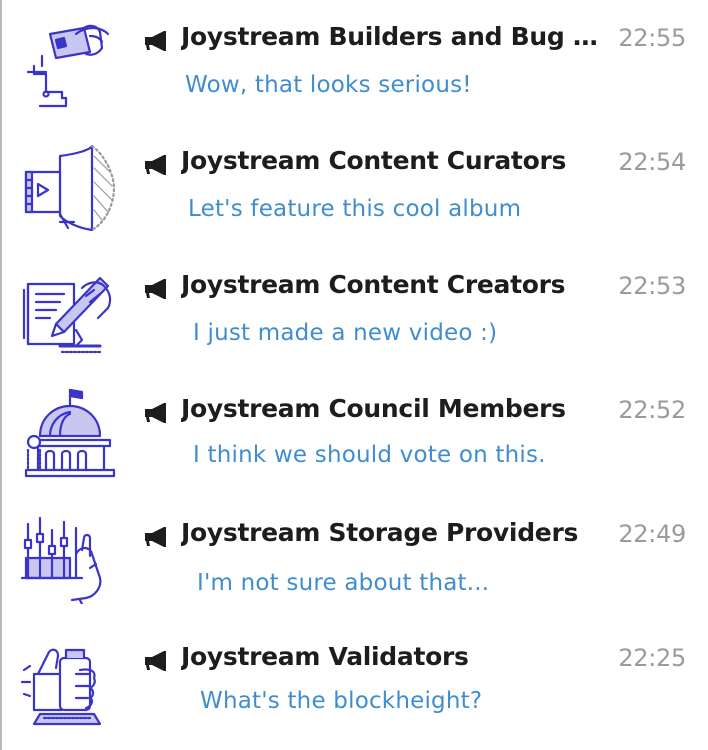 The height and width of the screenshot is (750, 708). What do you see at coordinates (68, 308) in the screenshot?
I see `creators-hand-pen-icon` at bounding box center [68, 308].